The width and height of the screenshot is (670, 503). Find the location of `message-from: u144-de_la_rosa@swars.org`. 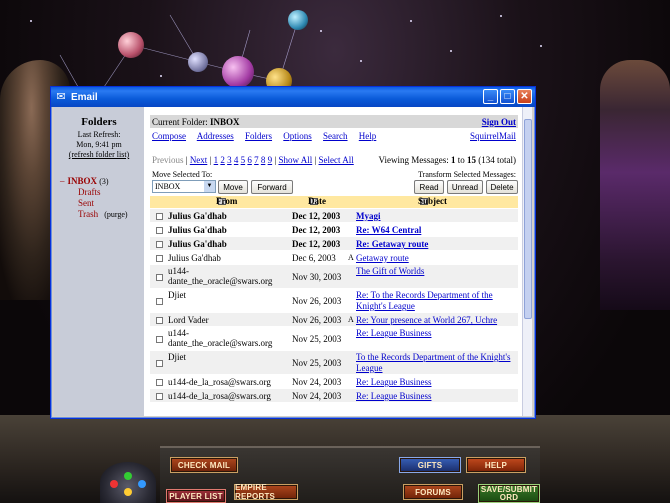

message-from: u144-de_la_rosa@swars.org is located at coordinates (219, 382).